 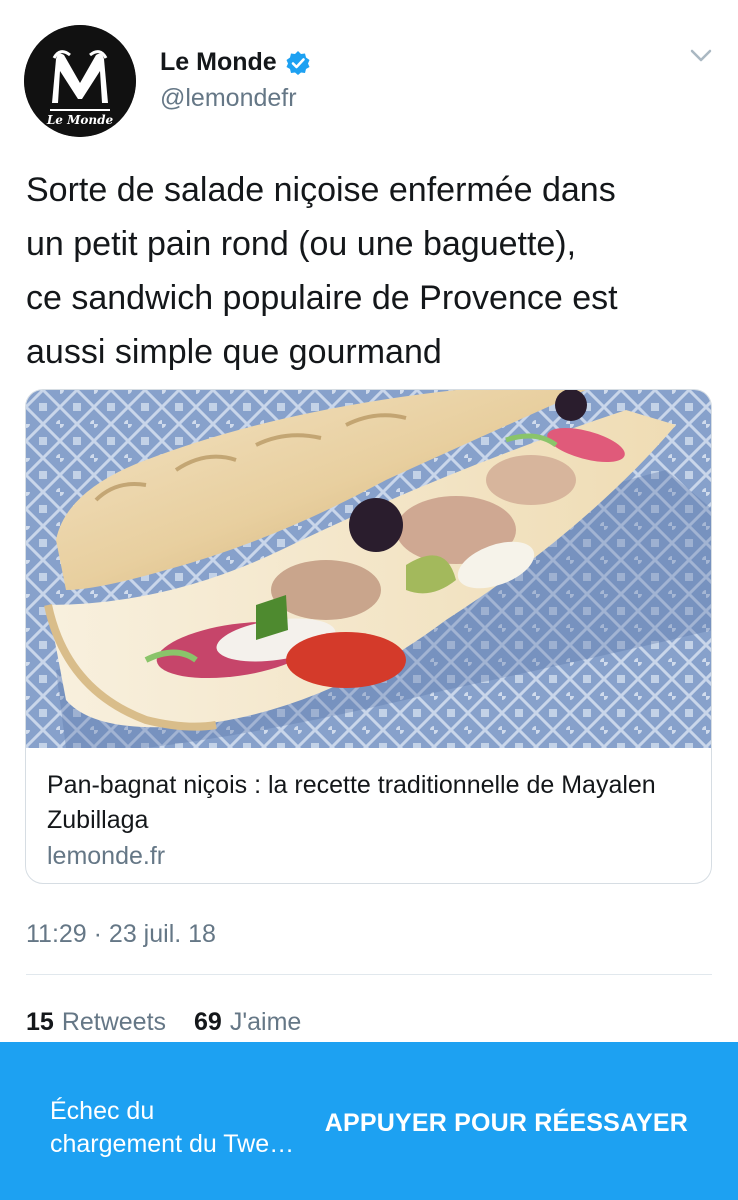 I want to click on stats-gap, so click(x=180, y=1022).